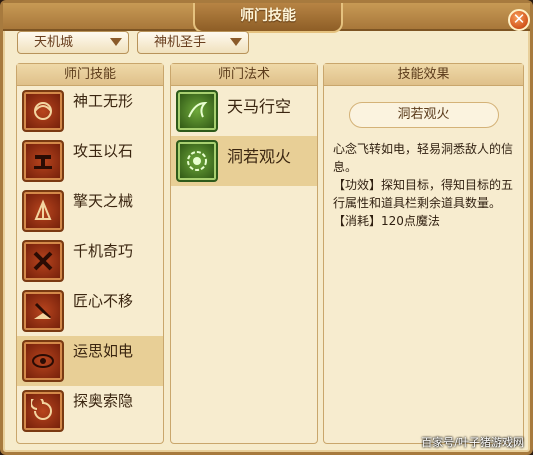 The height and width of the screenshot is (455, 533). What do you see at coordinates (90, 311) in the screenshot?
I see `skill-item-jiangxin: 匠心不移` at bounding box center [90, 311].